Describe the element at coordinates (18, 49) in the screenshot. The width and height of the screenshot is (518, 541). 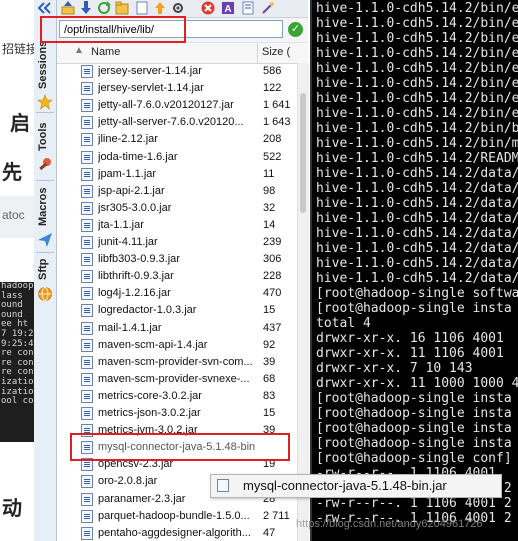
I see `bg-text-link: 招链接` at that location.